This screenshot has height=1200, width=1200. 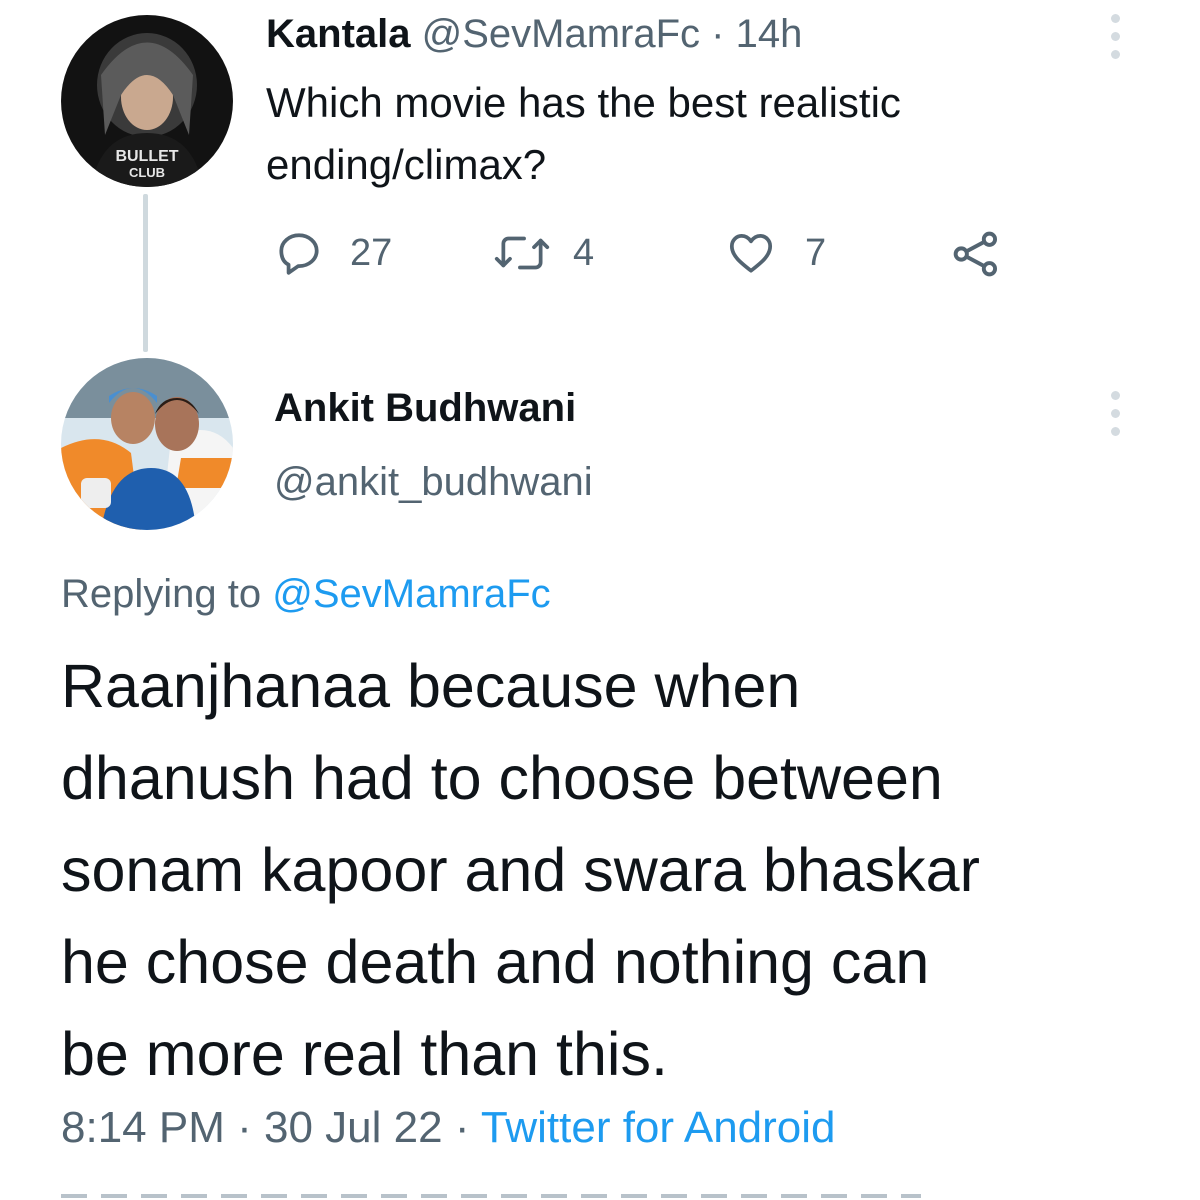 What do you see at coordinates (147, 172) in the screenshot?
I see `avatar-caption-line2: CLUB` at bounding box center [147, 172].